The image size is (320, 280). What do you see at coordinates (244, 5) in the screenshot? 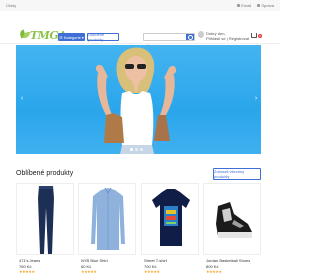
I see `email-link: Email` at bounding box center [244, 5].